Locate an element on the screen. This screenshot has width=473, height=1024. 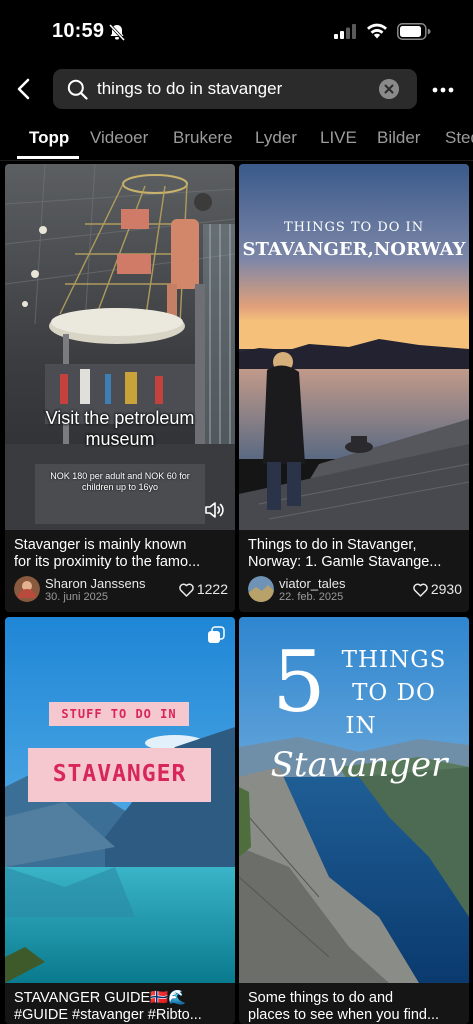
back-arrow-icon is located at coordinates (25, 89).